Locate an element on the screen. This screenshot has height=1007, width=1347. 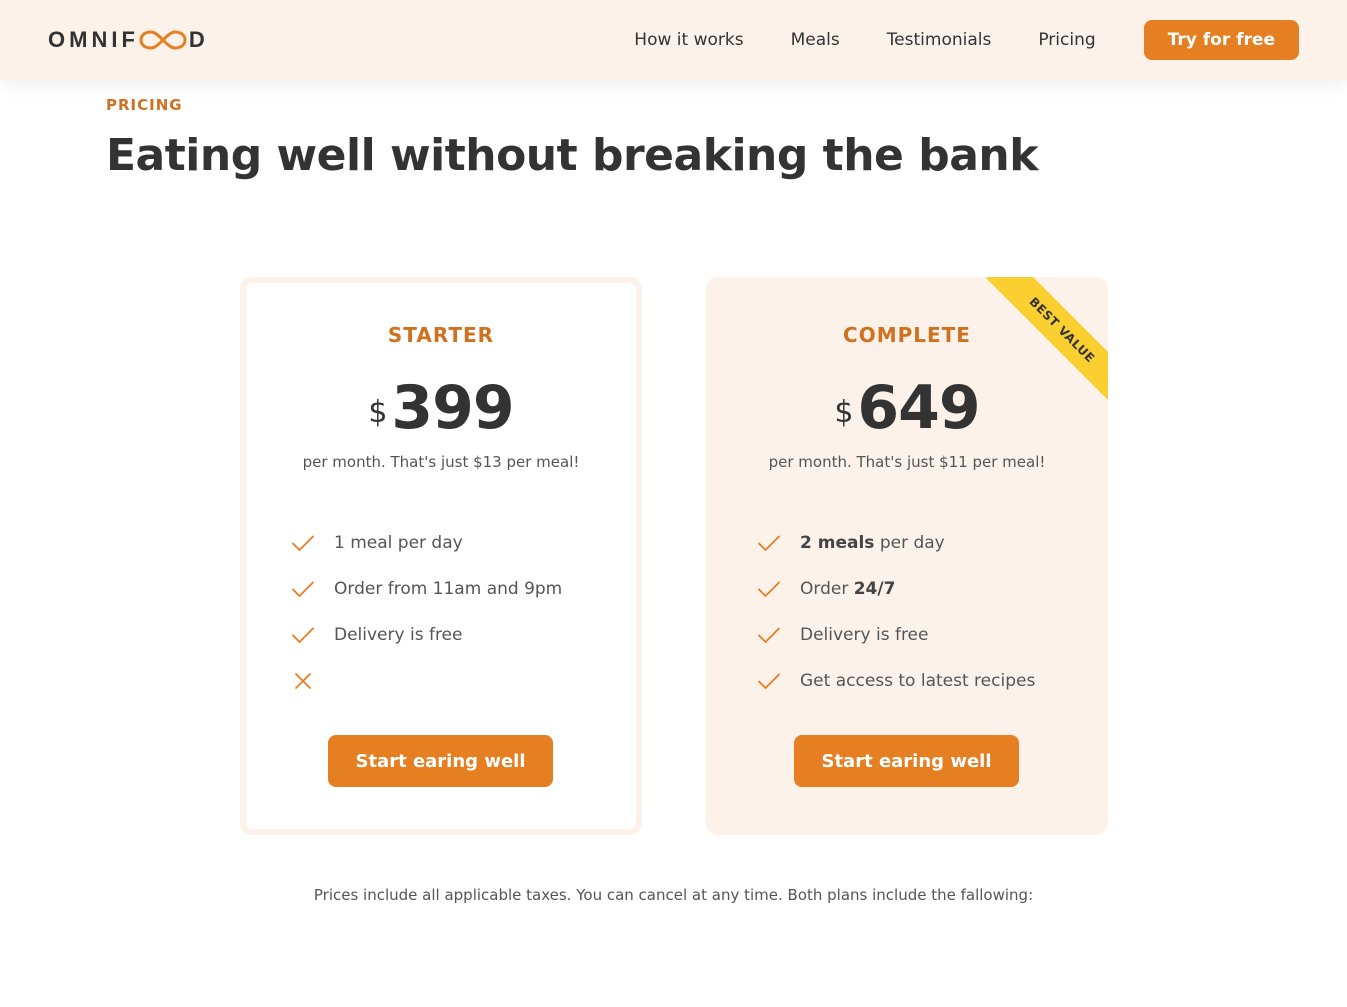
logo-text-right: D is located at coordinates (198, 39).